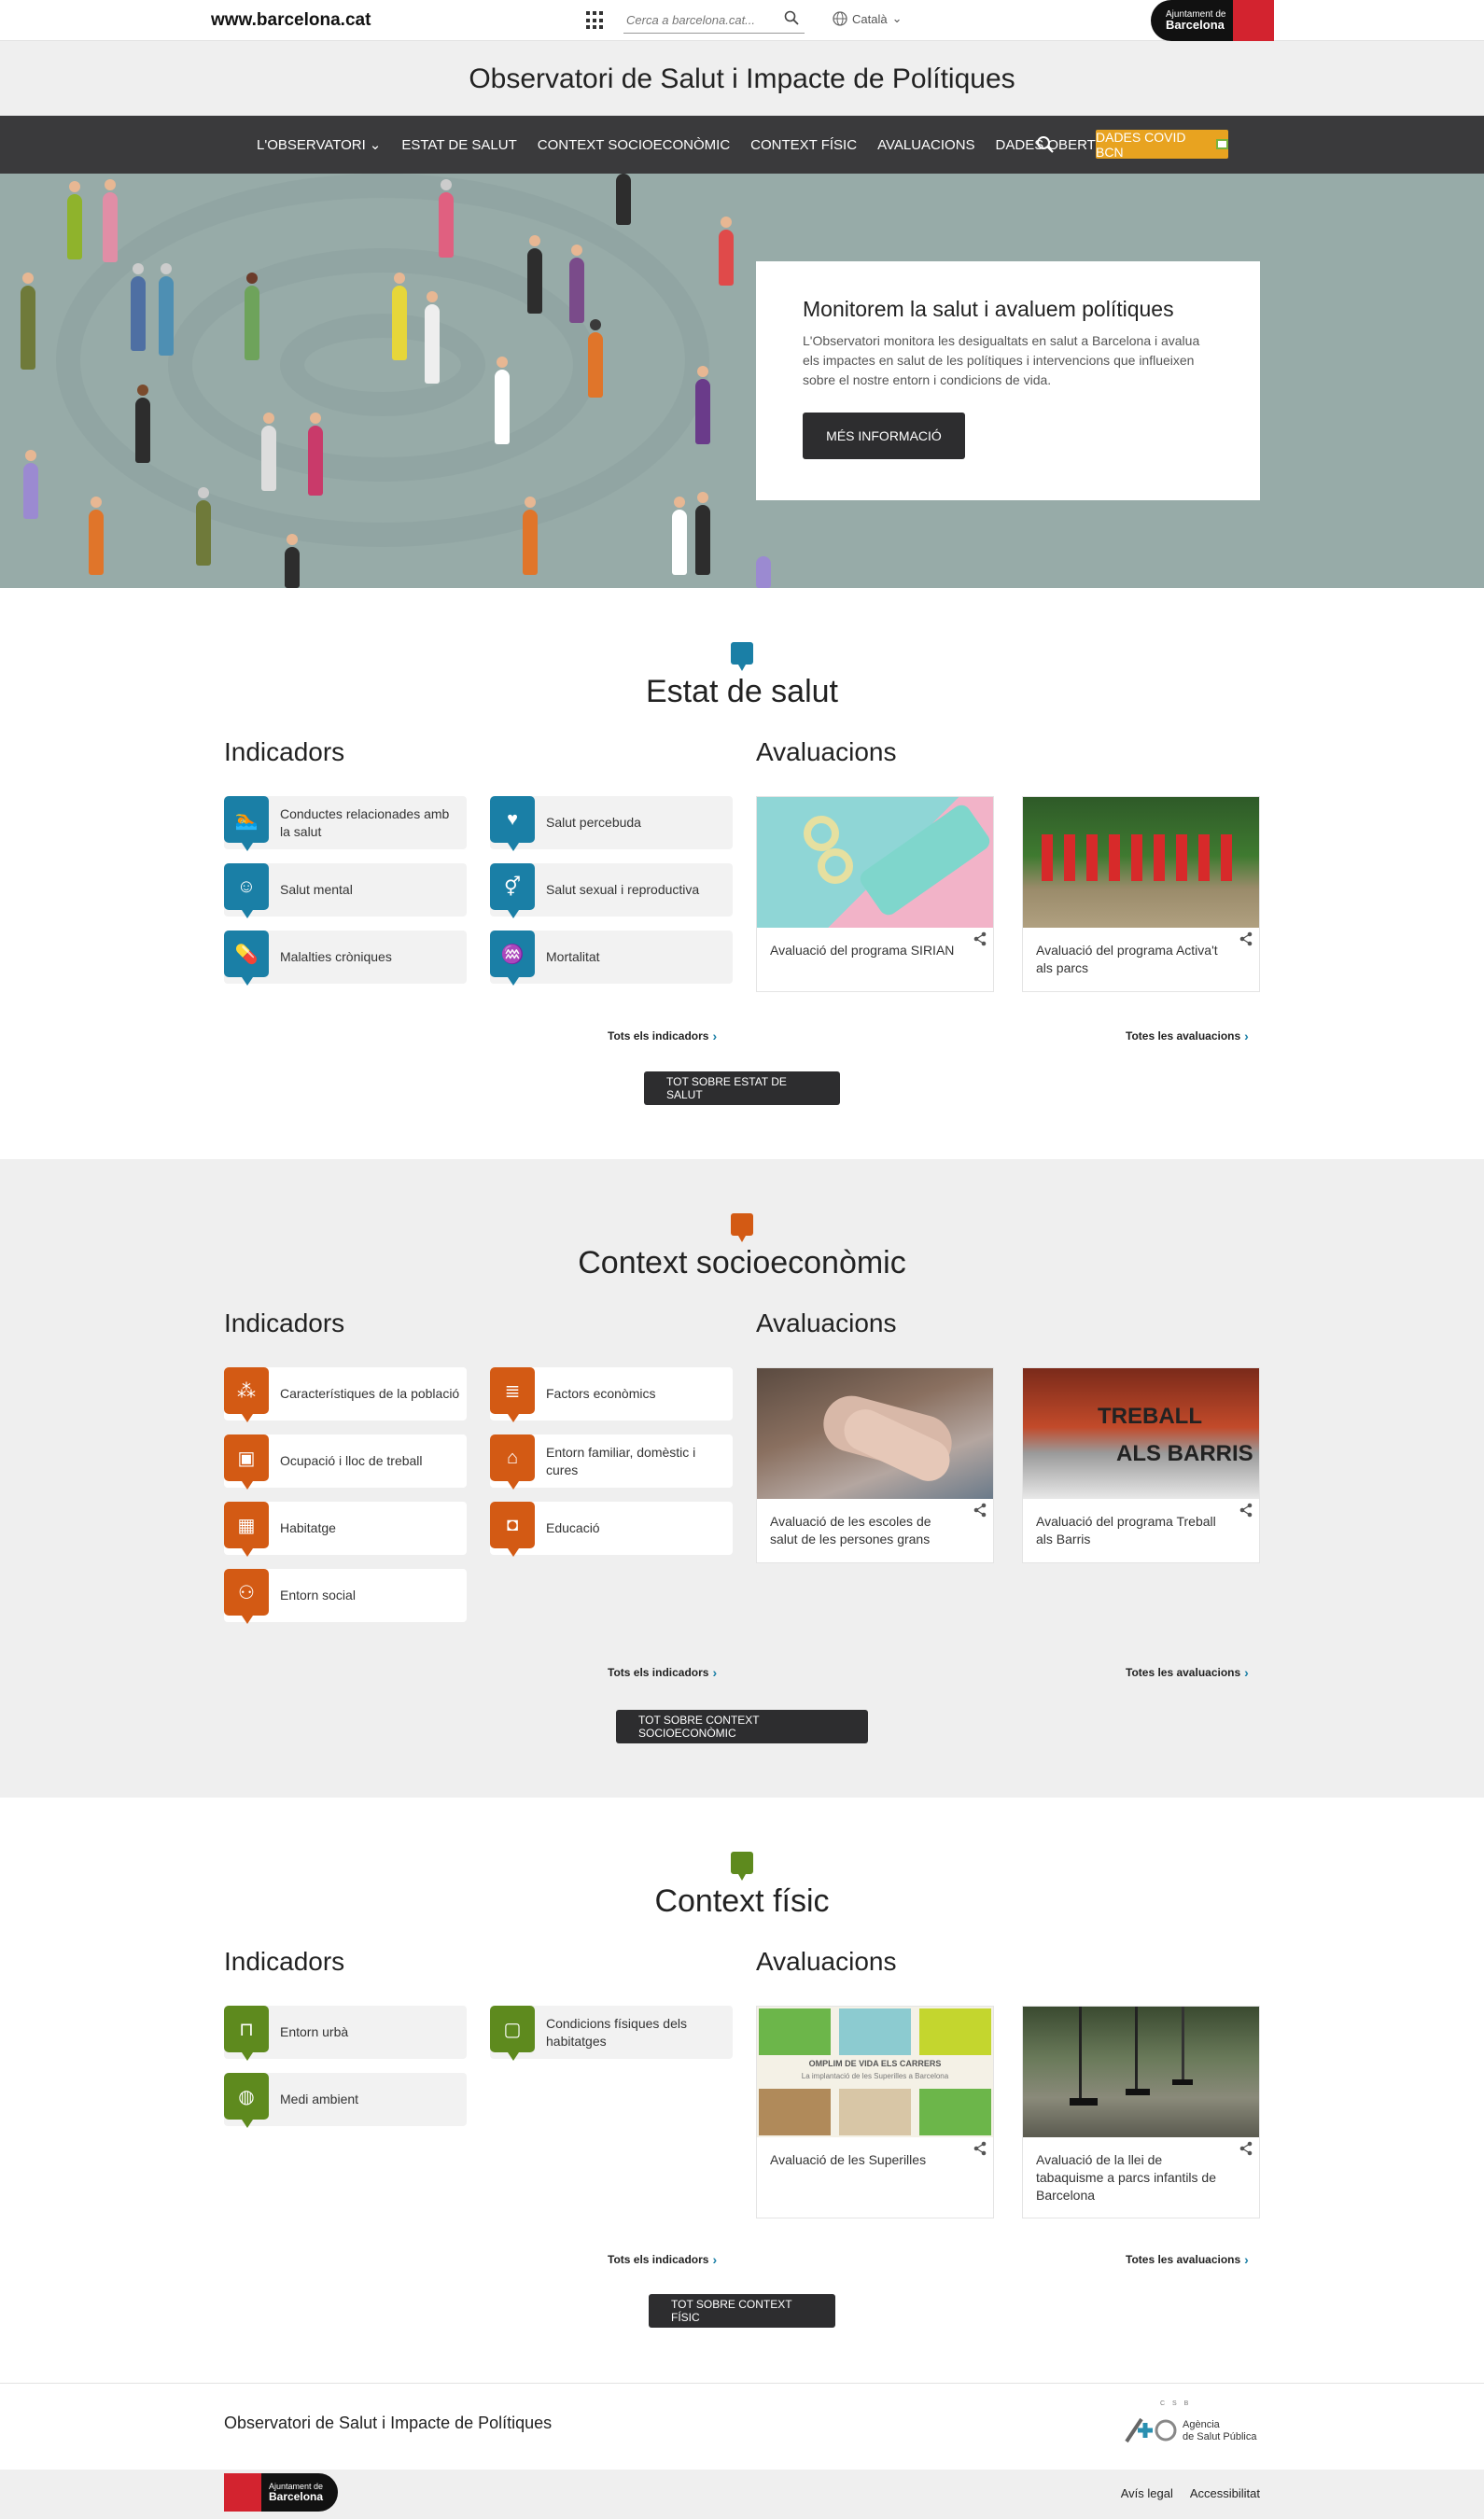 This screenshot has height=2519, width=1484. I want to click on indicator-card: ⚥ Salut sexual i reproductiva, so click(611, 891).